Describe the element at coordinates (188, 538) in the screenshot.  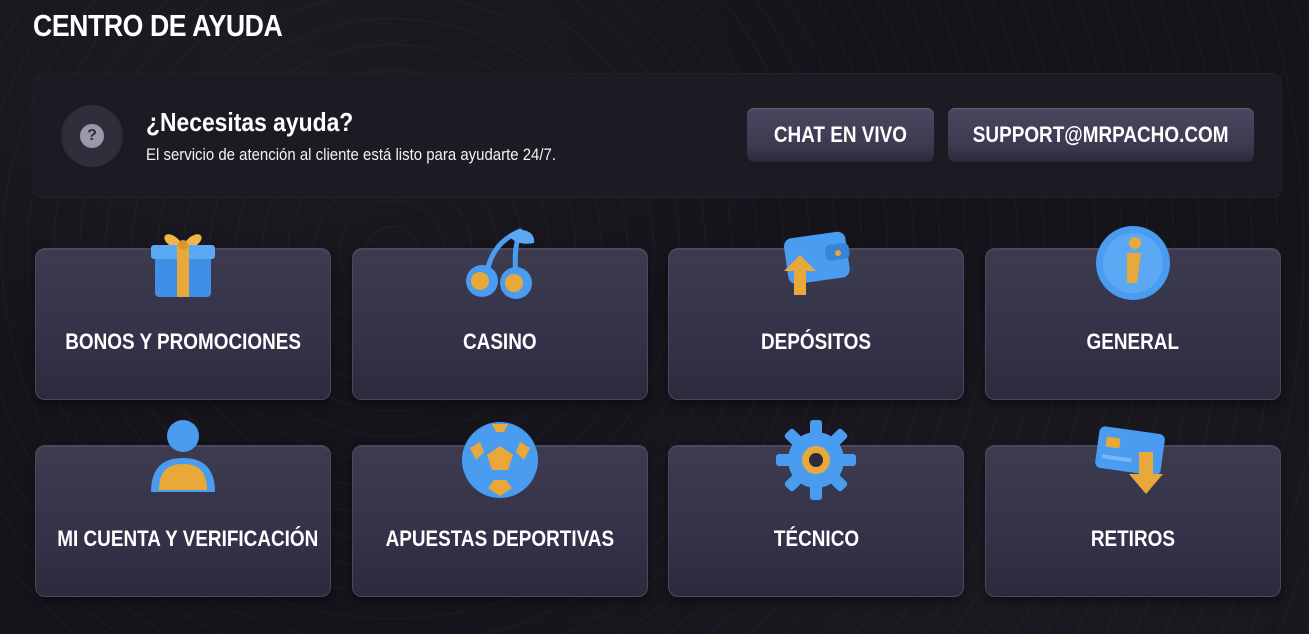
I see `category-label: MI CUENTA Y VERIFICACIÓN` at that location.